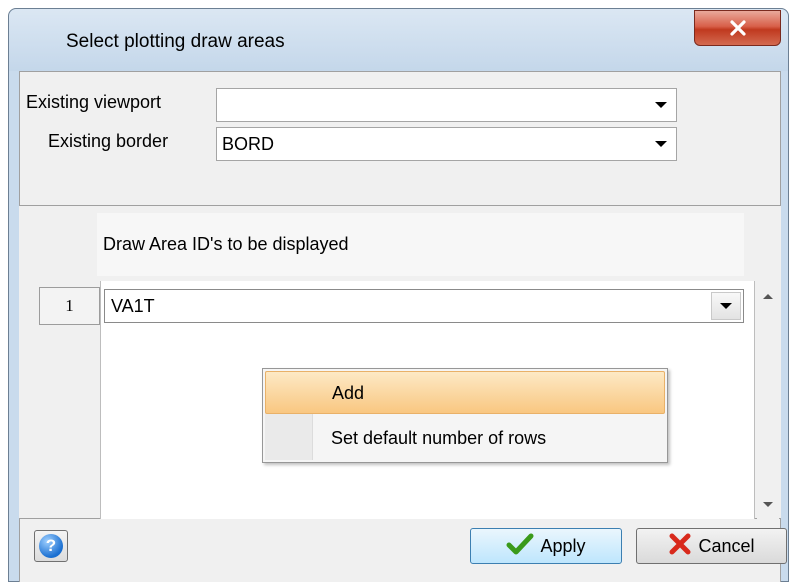 The width and height of the screenshot is (789, 582). What do you see at coordinates (465, 438) in the screenshot?
I see `menu-item-set-default-rows: Set default number of rows` at bounding box center [465, 438].